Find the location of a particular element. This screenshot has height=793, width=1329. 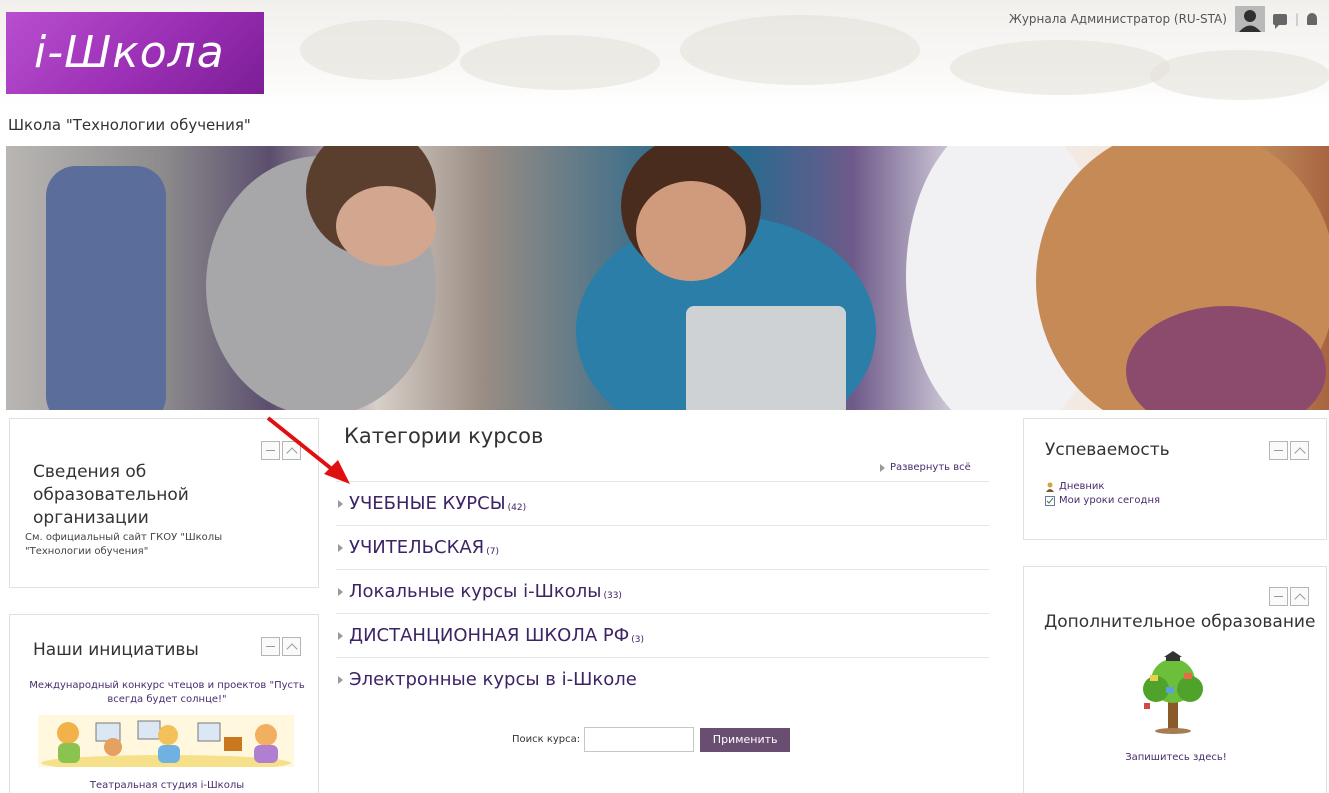

category-item: ДИСТАНЦИОННАЯ ШКОЛА РФ (3) is located at coordinates (662, 635).